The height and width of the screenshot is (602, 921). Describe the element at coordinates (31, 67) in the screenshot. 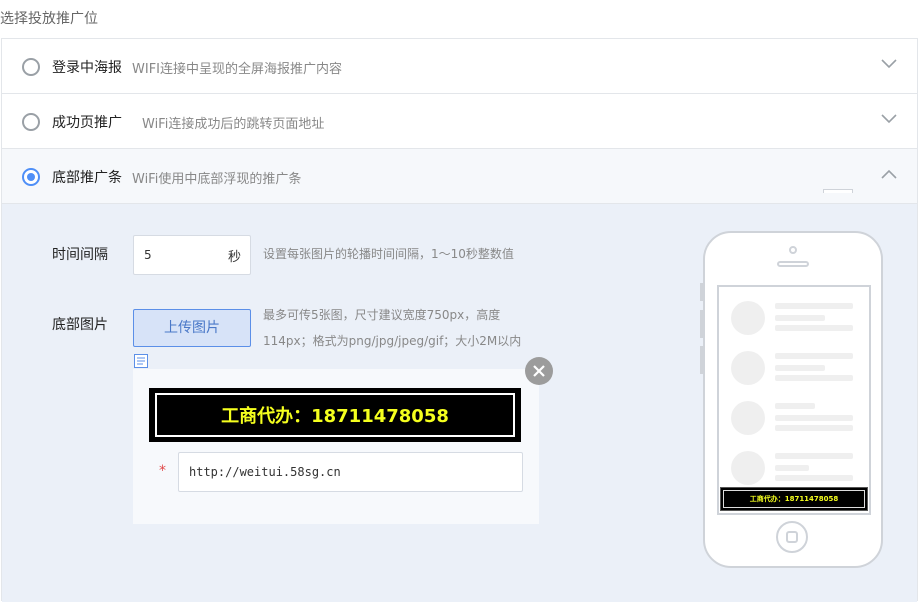

I see `radio-login-poster` at that location.